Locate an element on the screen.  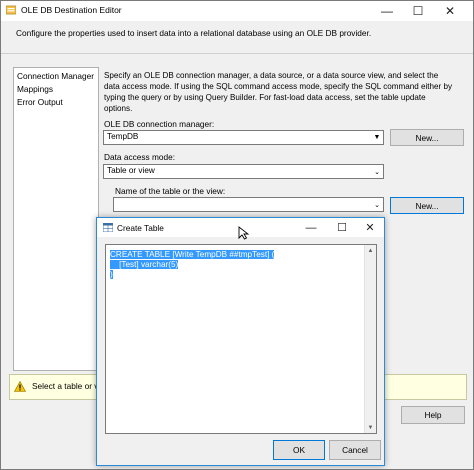
dialog-title: Create Table is located at coordinates (140, 228).